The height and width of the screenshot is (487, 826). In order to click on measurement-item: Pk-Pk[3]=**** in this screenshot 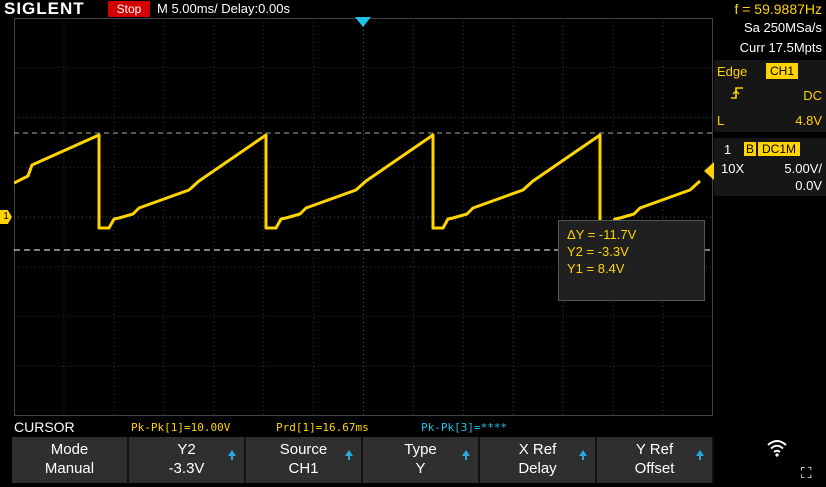, I will do `click(464, 427)`.